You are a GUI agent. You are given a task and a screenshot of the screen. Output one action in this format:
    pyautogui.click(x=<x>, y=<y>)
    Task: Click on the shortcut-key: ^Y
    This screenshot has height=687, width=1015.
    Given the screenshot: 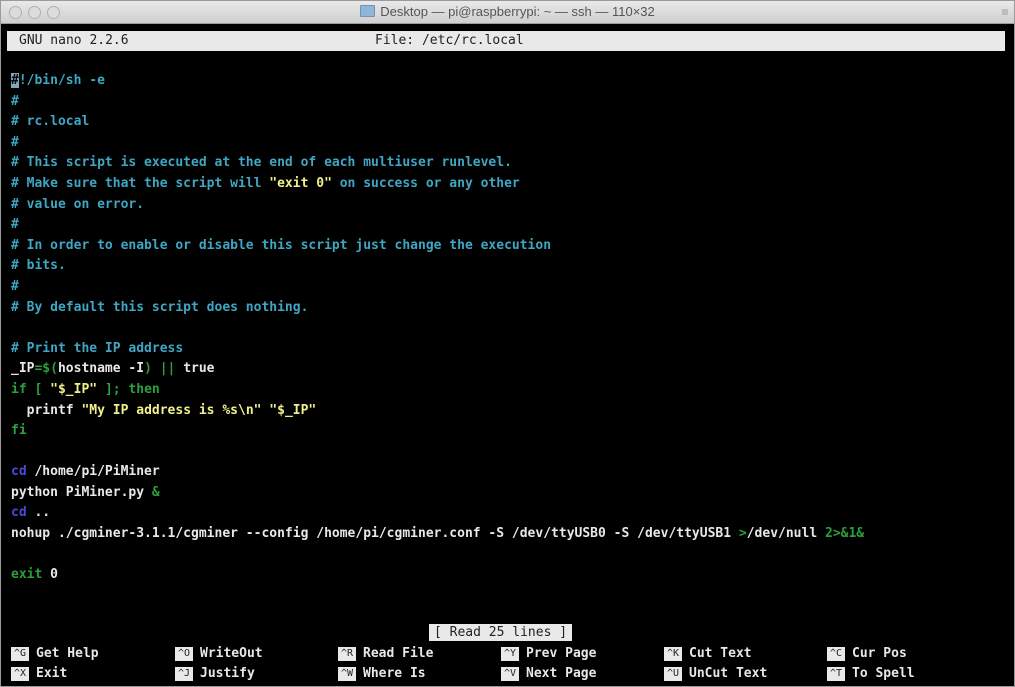 What is the action you would take?
    pyautogui.click(x=510, y=654)
    